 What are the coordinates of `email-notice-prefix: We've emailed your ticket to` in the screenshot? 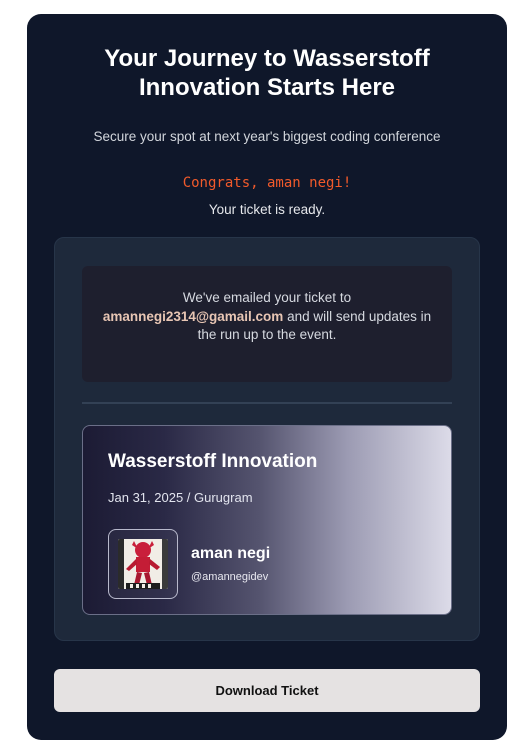 It's located at (267, 297).